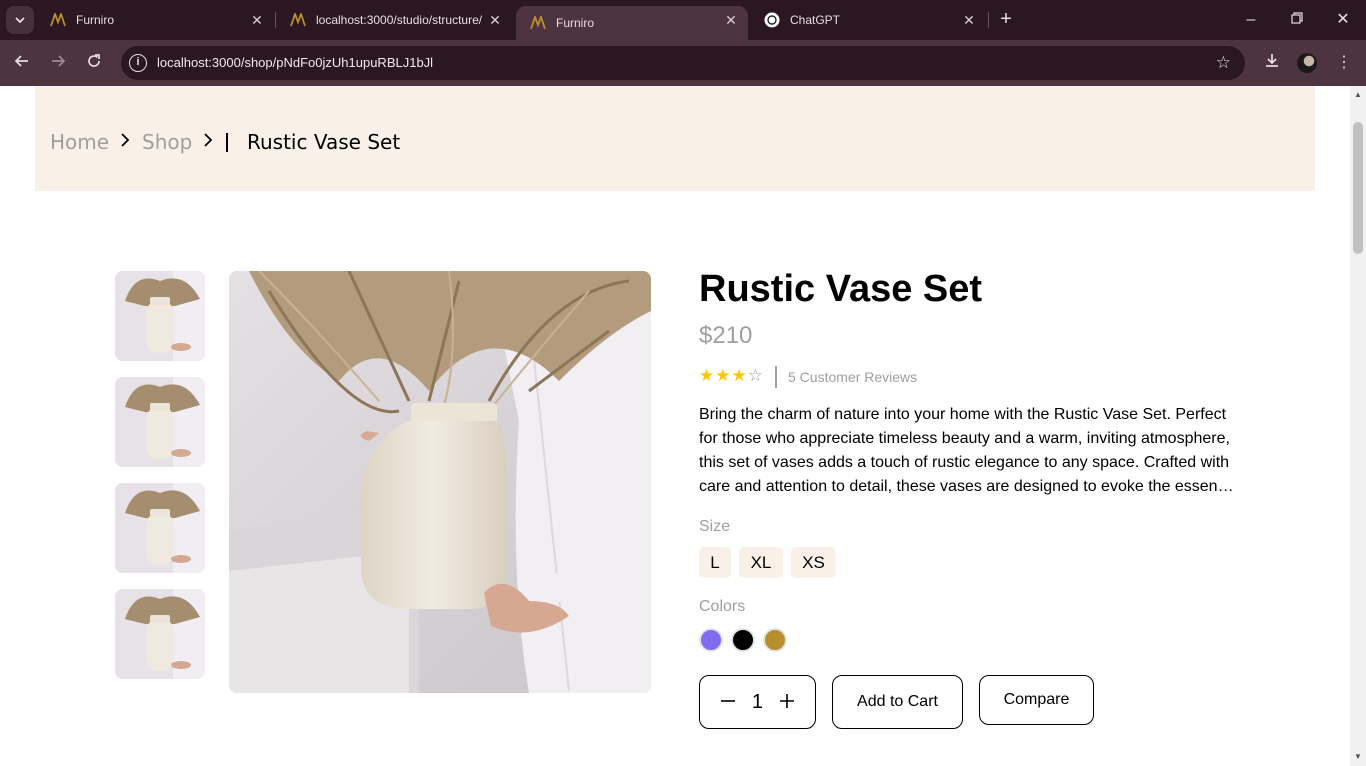 This screenshot has width=1366, height=766. I want to click on rating-divider, so click(776, 377).